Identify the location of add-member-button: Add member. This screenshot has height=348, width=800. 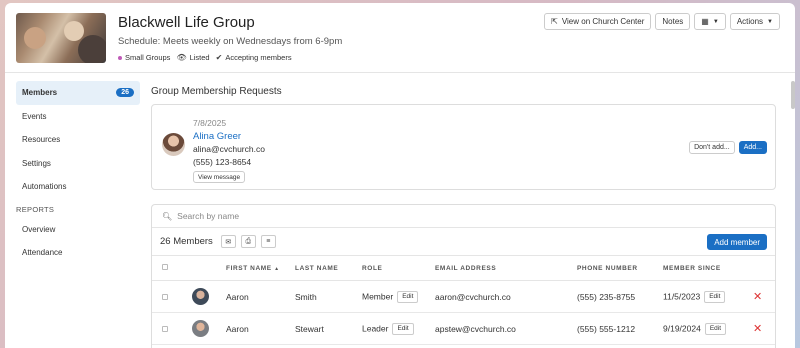
(737, 242).